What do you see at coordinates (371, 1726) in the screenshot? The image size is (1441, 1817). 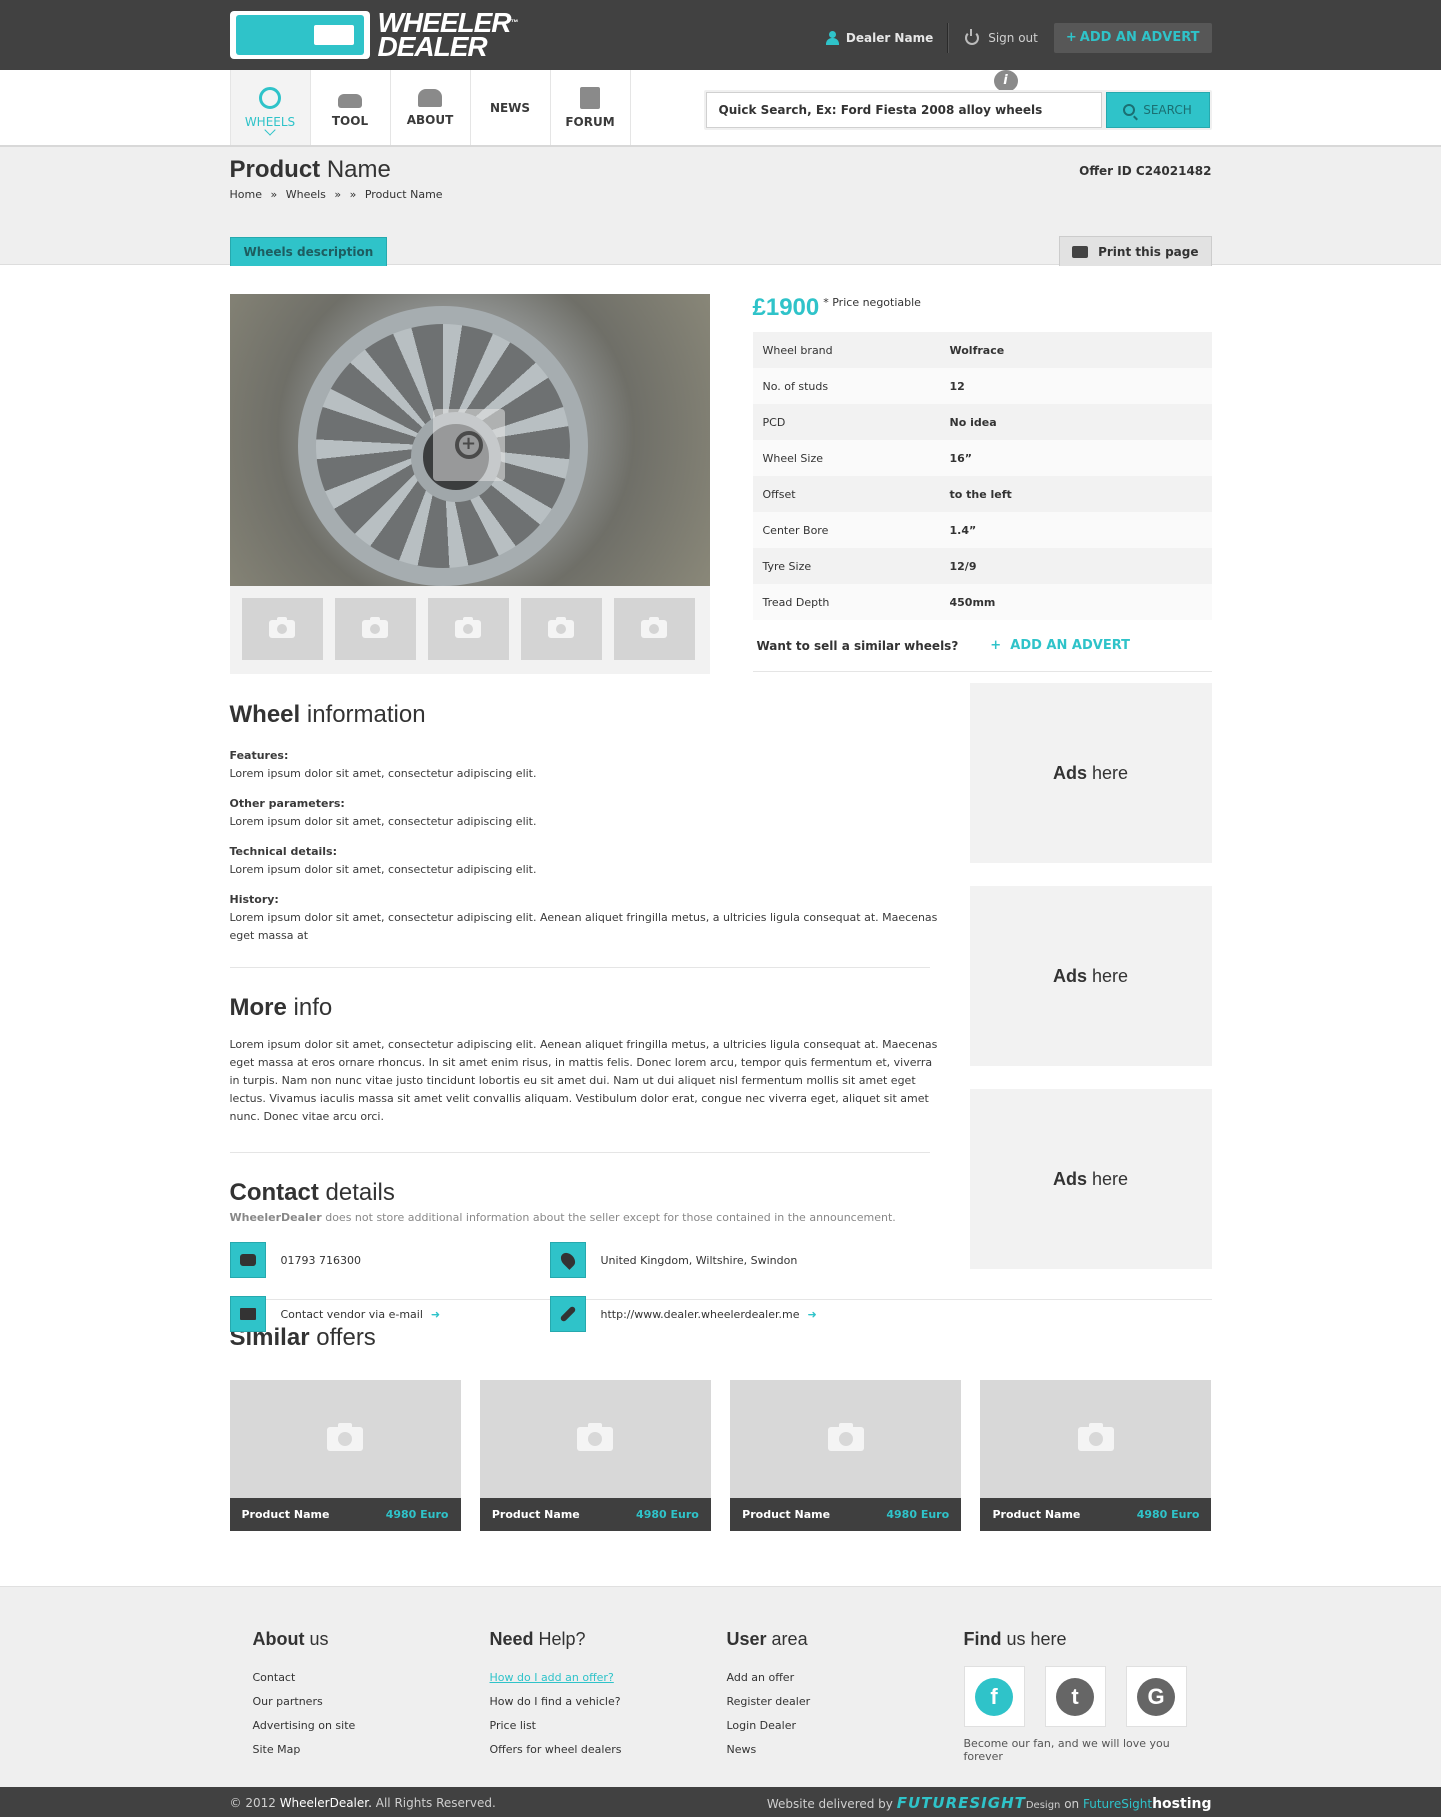 I see `footer-link: Advertising on site` at bounding box center [371, 1726].